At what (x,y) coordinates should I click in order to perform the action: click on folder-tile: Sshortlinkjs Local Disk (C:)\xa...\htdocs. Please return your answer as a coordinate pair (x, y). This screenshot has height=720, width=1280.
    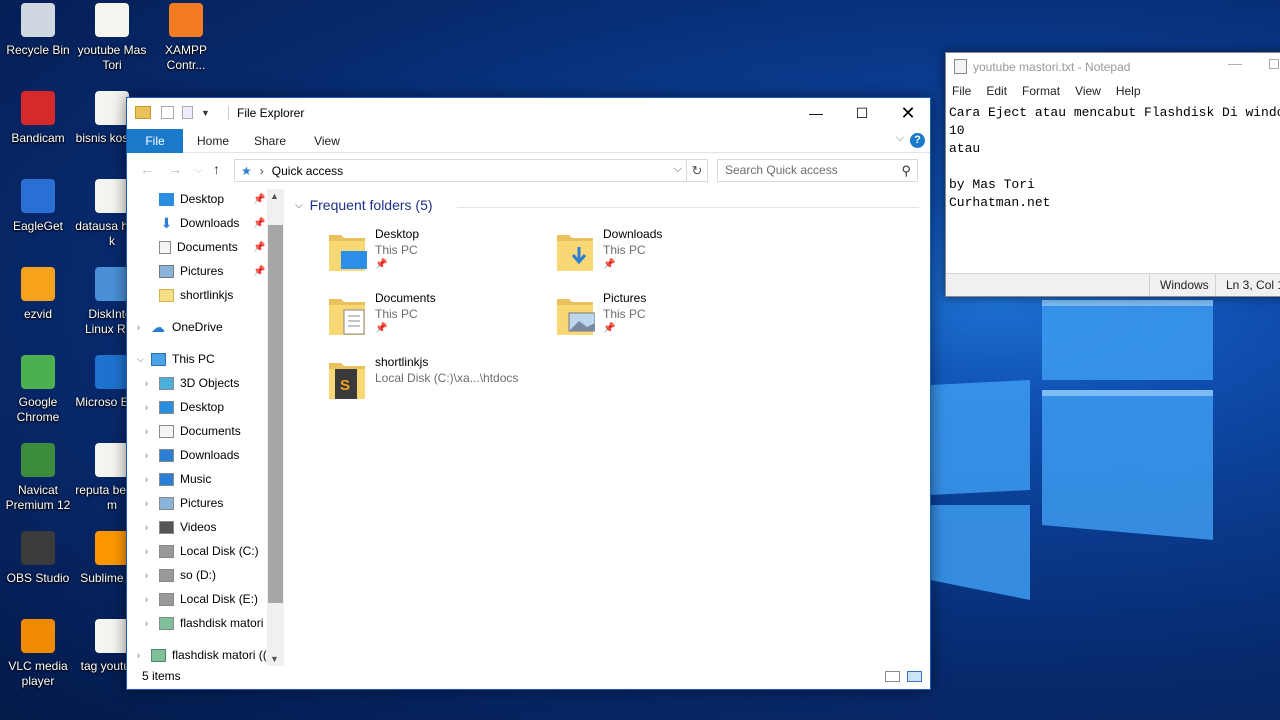
    Looking at the image, I should click on (437, 383).